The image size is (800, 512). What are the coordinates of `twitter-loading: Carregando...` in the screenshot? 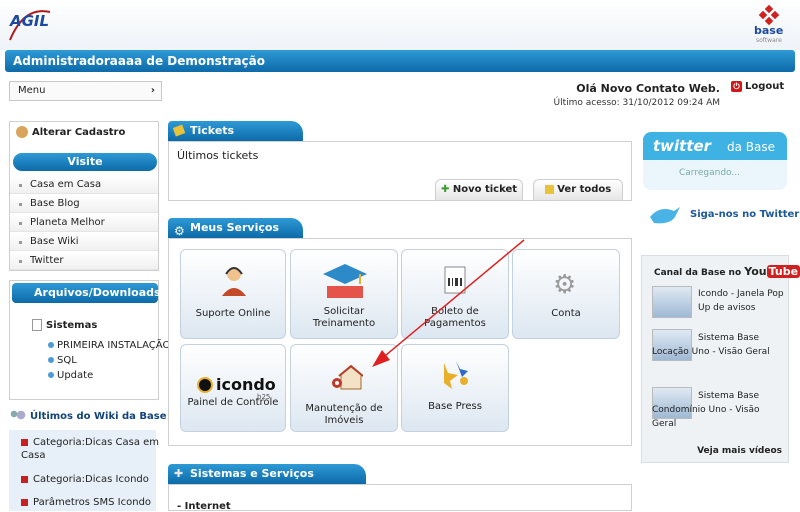 It's located at (709, 173).